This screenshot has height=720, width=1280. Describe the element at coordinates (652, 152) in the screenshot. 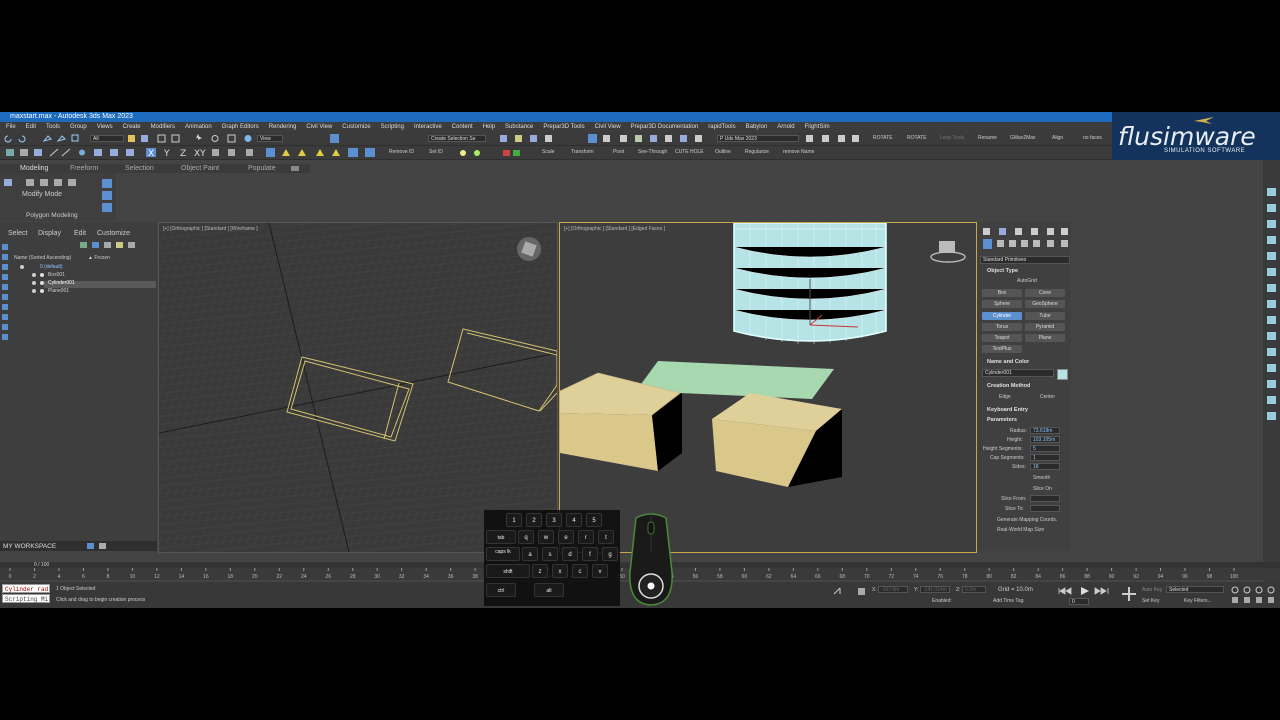

I see `see-through-button: See-Through` at that location.